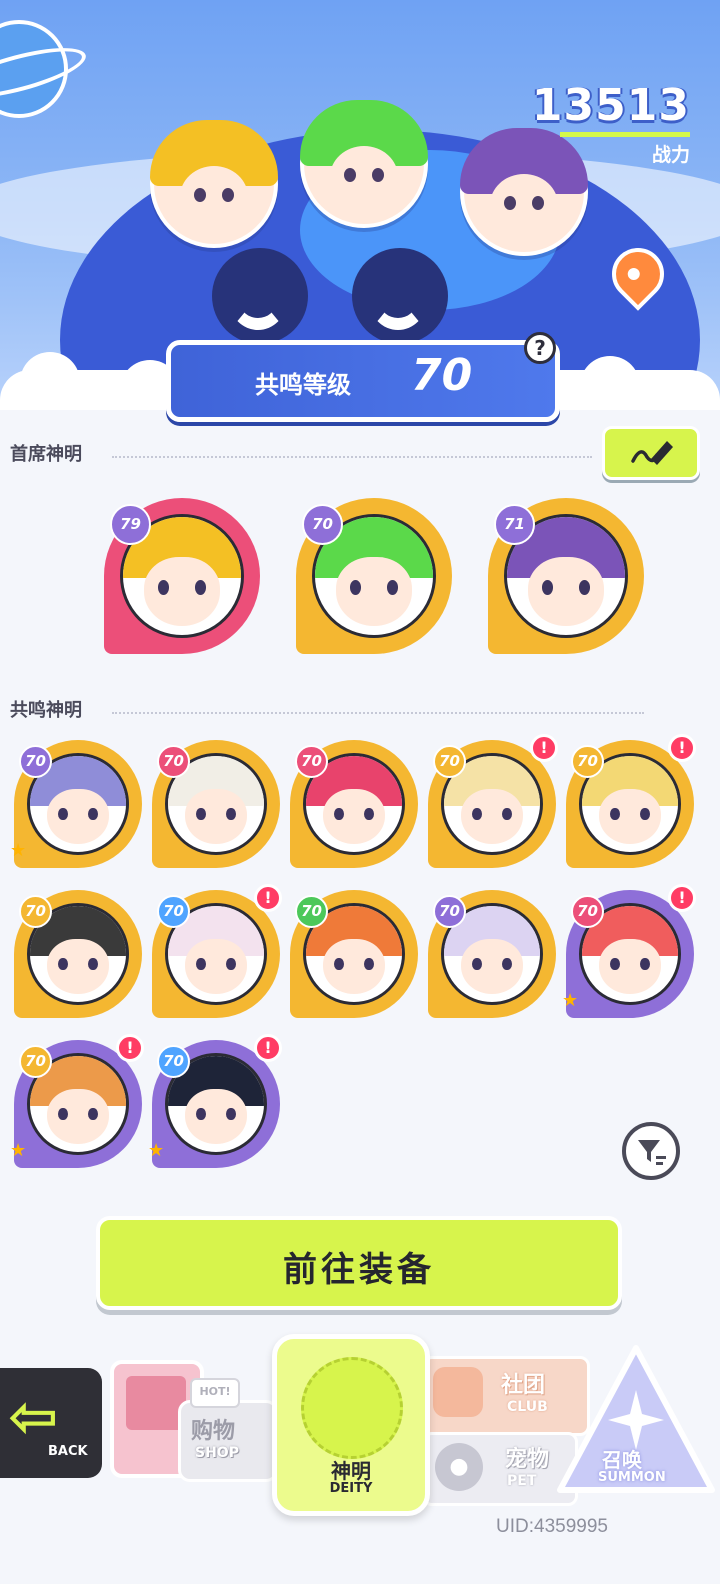 This screenshot has width=720, height=1584. What do you see at coordinates (514, 524) in the screenshot?
I see `deity-level-badge: 71` at bounding box center [514, 524].